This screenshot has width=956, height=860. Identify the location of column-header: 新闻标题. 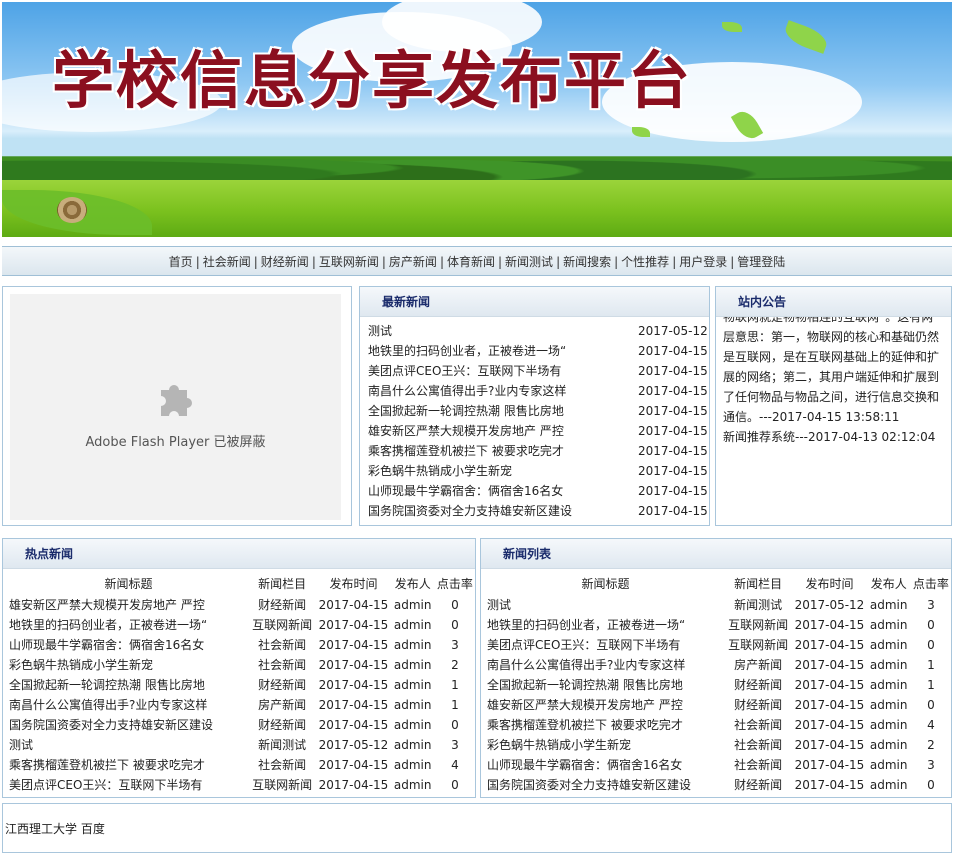
(128, 584).